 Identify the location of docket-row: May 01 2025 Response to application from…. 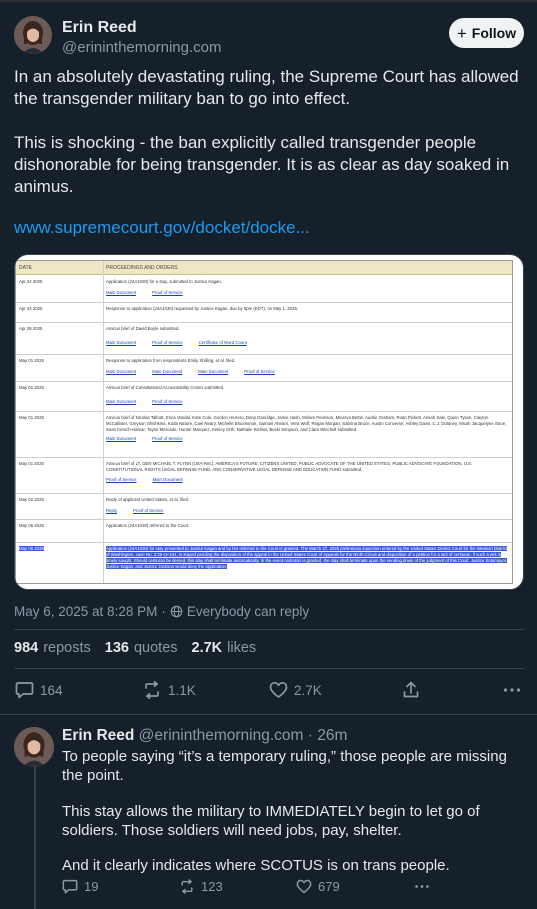
(264, 368).